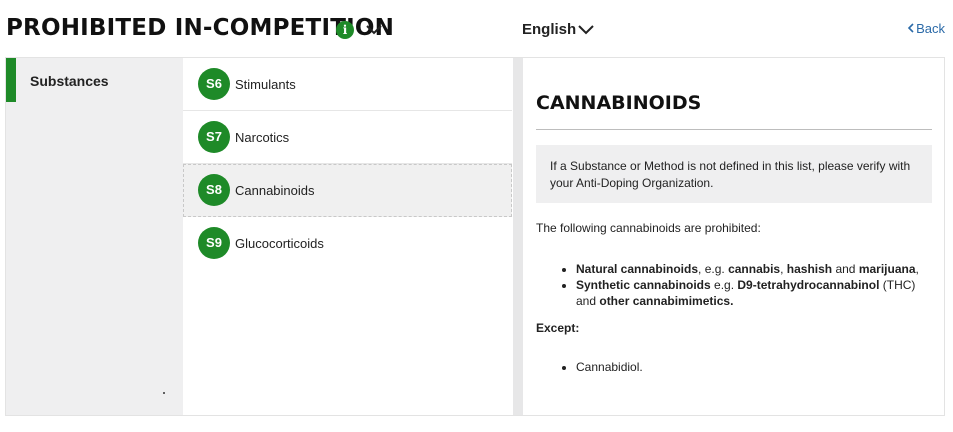  Describe the element at coordinates (11, 80) in the screenshot. I see `active-indicator` at that location.